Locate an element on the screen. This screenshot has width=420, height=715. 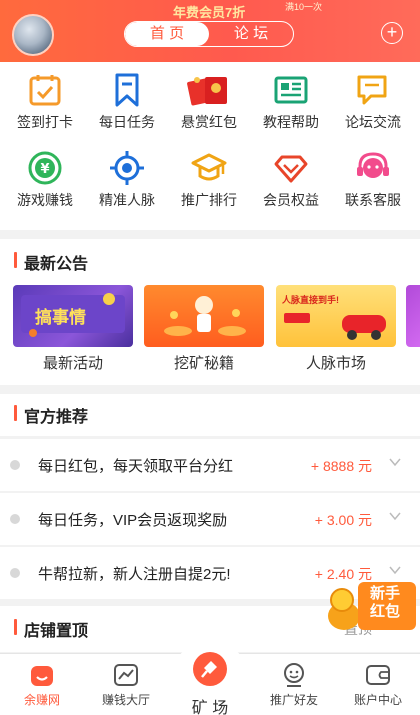
calendar-check-icon is located at coordinates (45, 90).